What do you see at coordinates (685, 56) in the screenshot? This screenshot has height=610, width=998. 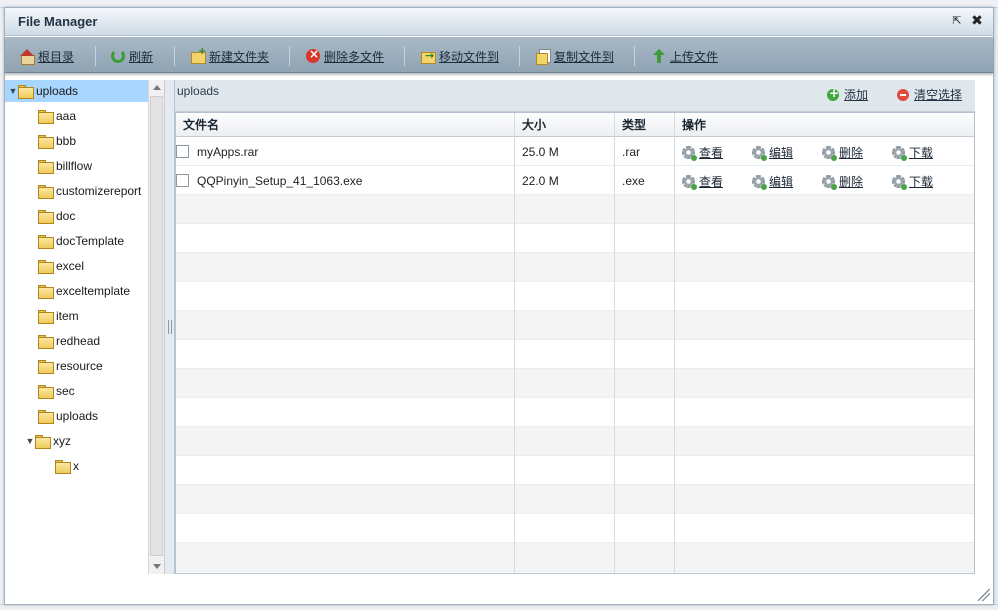 I see `upload-file-button: 上传文件` at bounding box center [685, 56].